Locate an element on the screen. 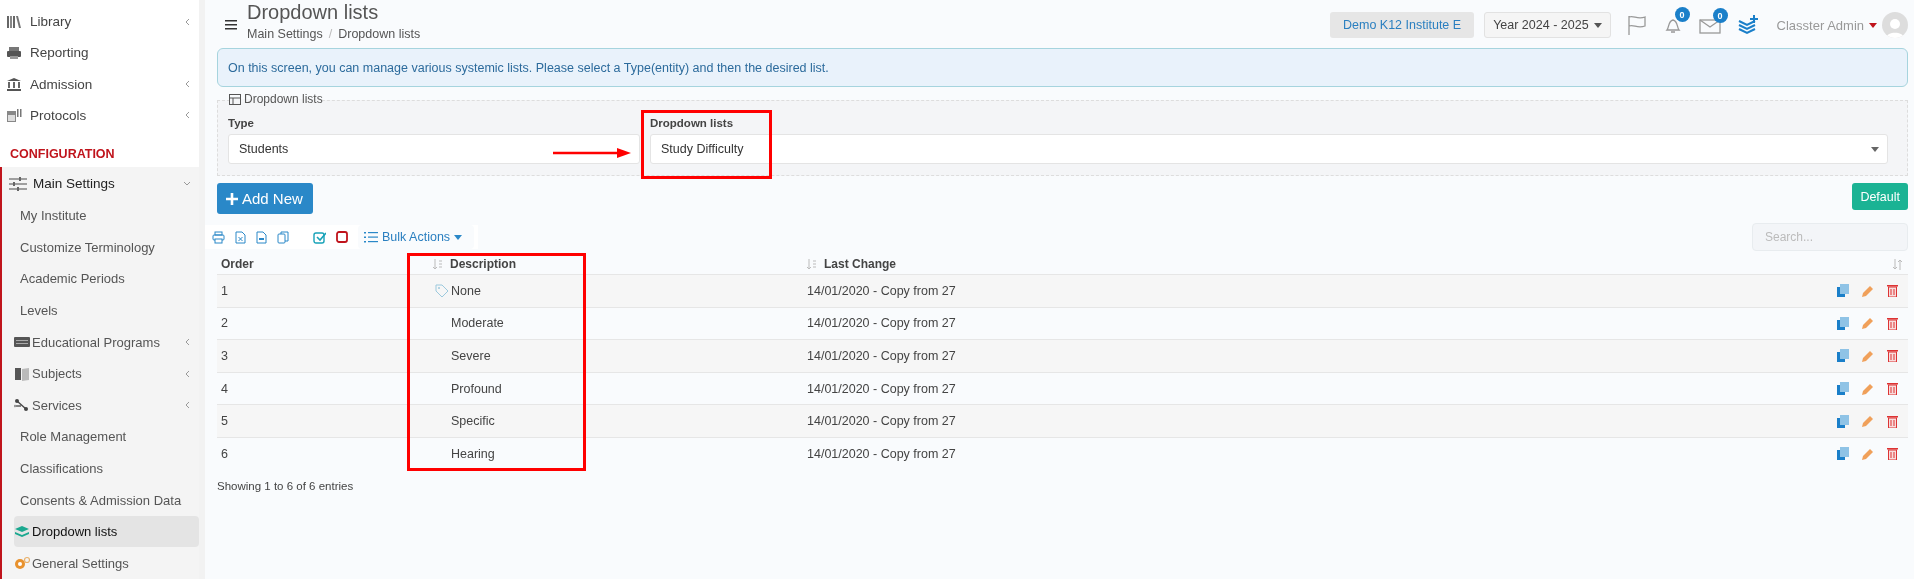 Image resolution: width=1914 pixels, height=579 pixels. column-header: Description is located at coordinates (483, 264).